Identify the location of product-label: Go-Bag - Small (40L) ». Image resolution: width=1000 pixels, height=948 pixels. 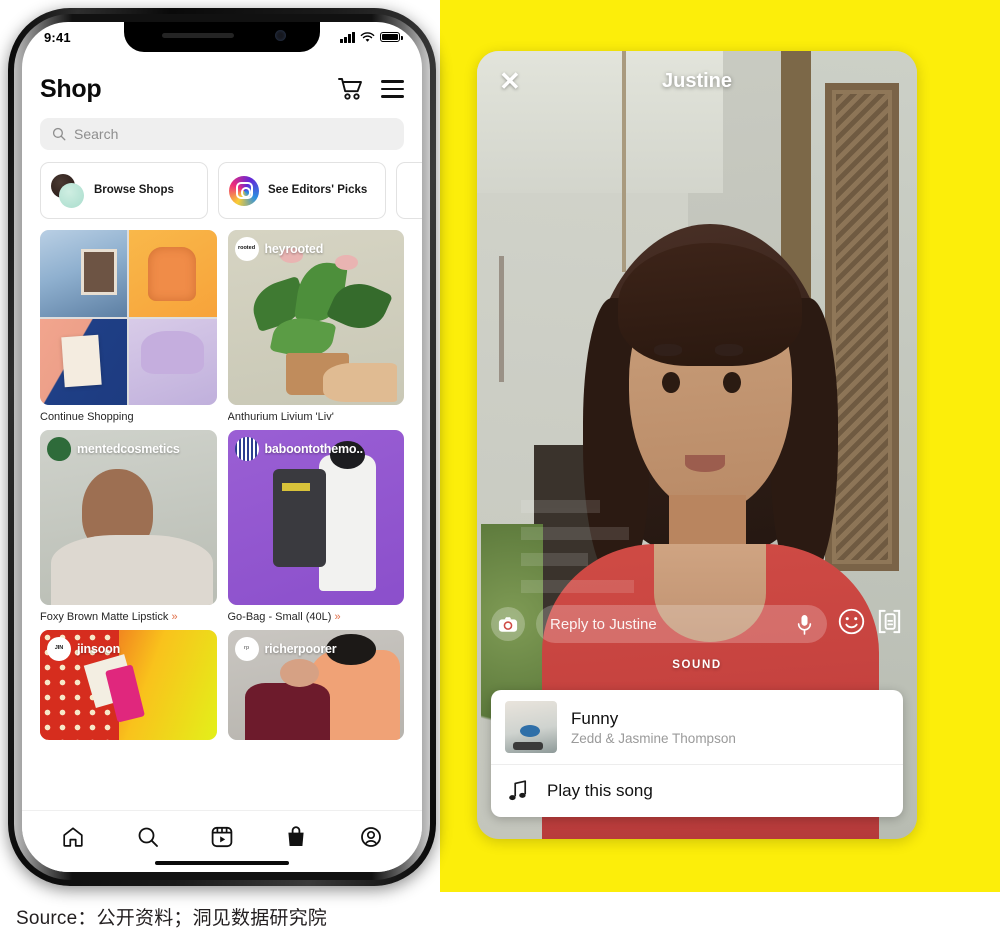
(316, 617).